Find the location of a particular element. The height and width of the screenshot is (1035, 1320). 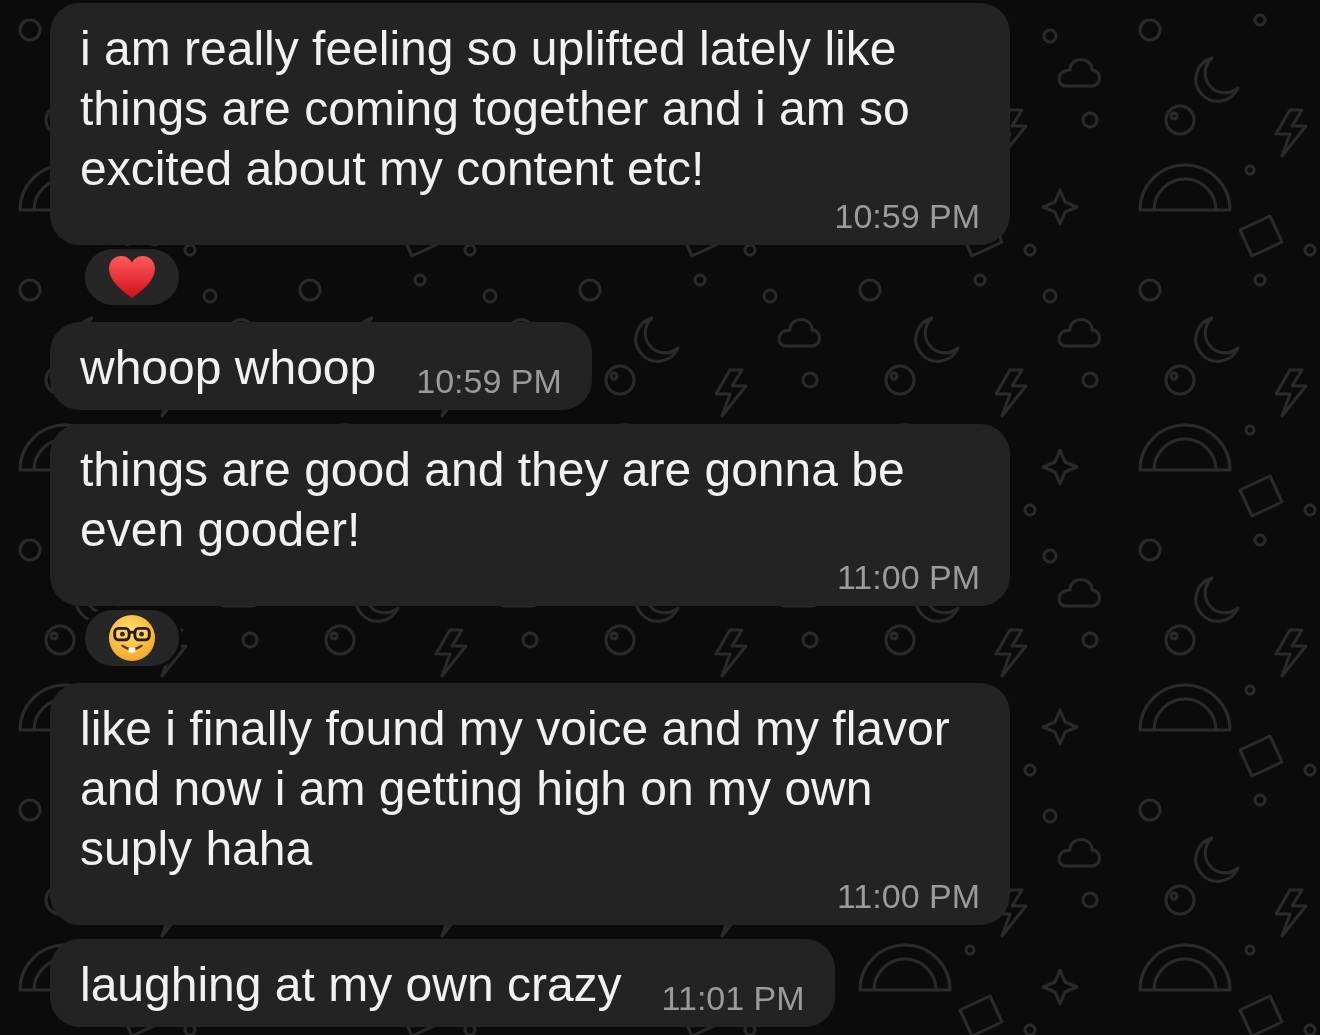

message-time: 11:01 PM is located at coordinates (733, 998).